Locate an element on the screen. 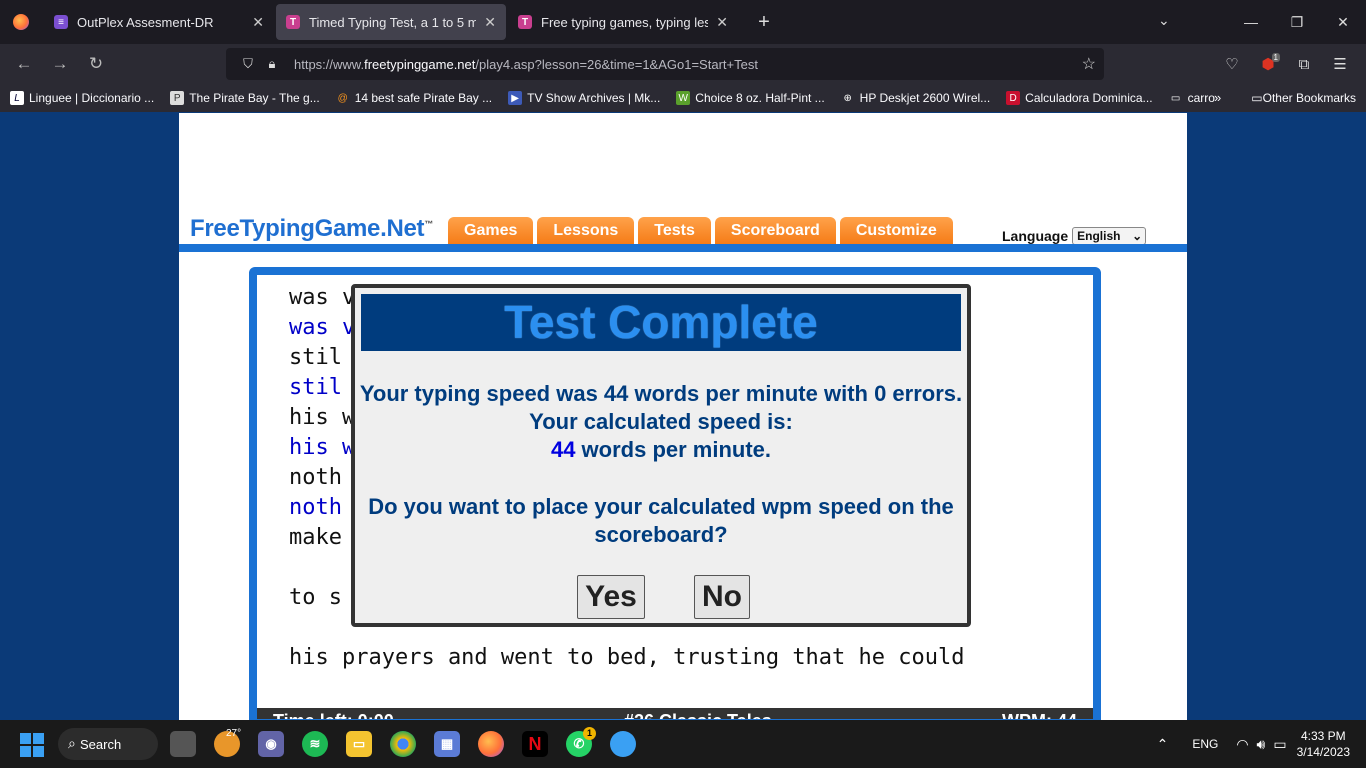  minimize-icon: — is located at coordinates (1251, 22).